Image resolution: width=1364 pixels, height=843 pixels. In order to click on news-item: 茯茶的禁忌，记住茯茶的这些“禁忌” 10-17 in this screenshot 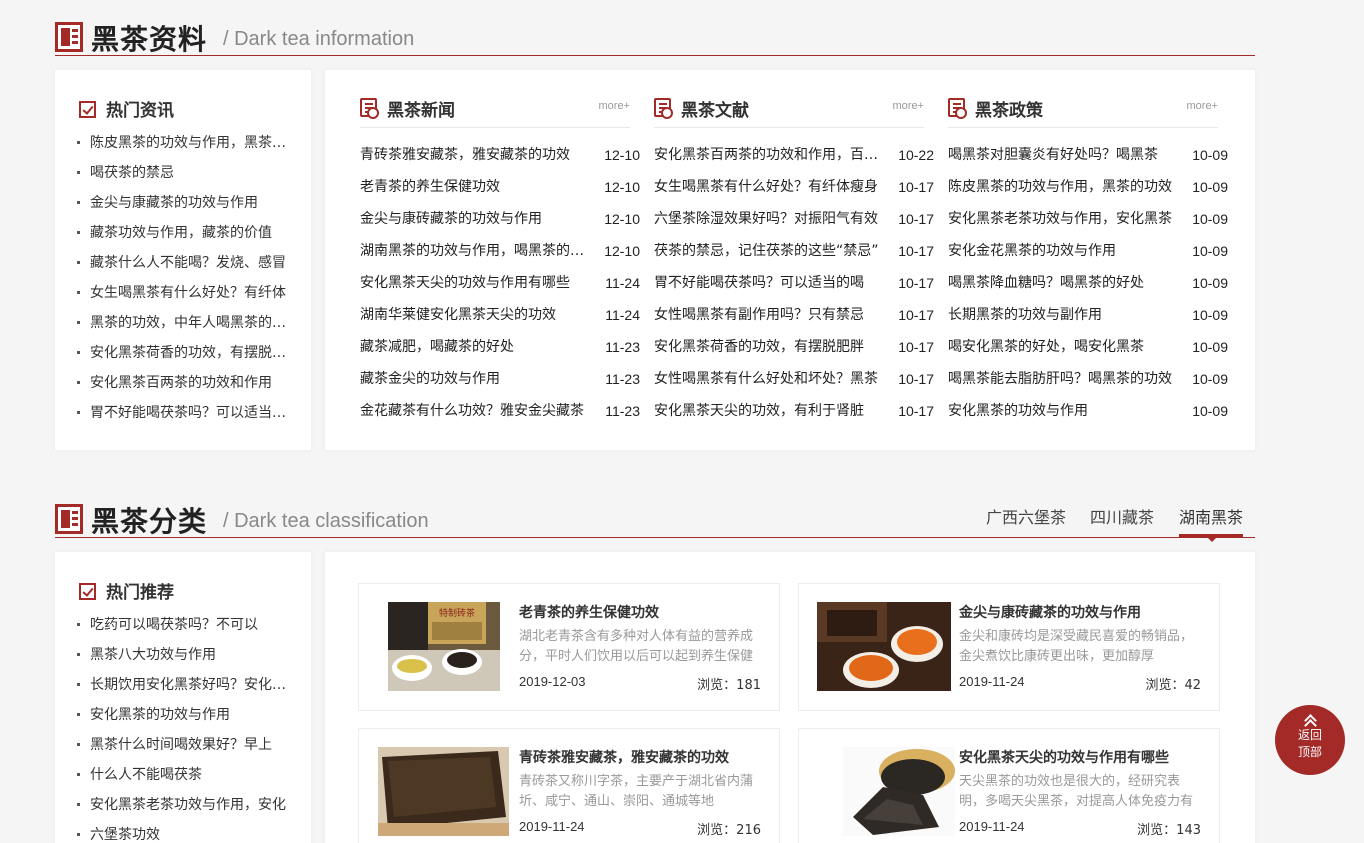, I will do `click(794, 256)`.